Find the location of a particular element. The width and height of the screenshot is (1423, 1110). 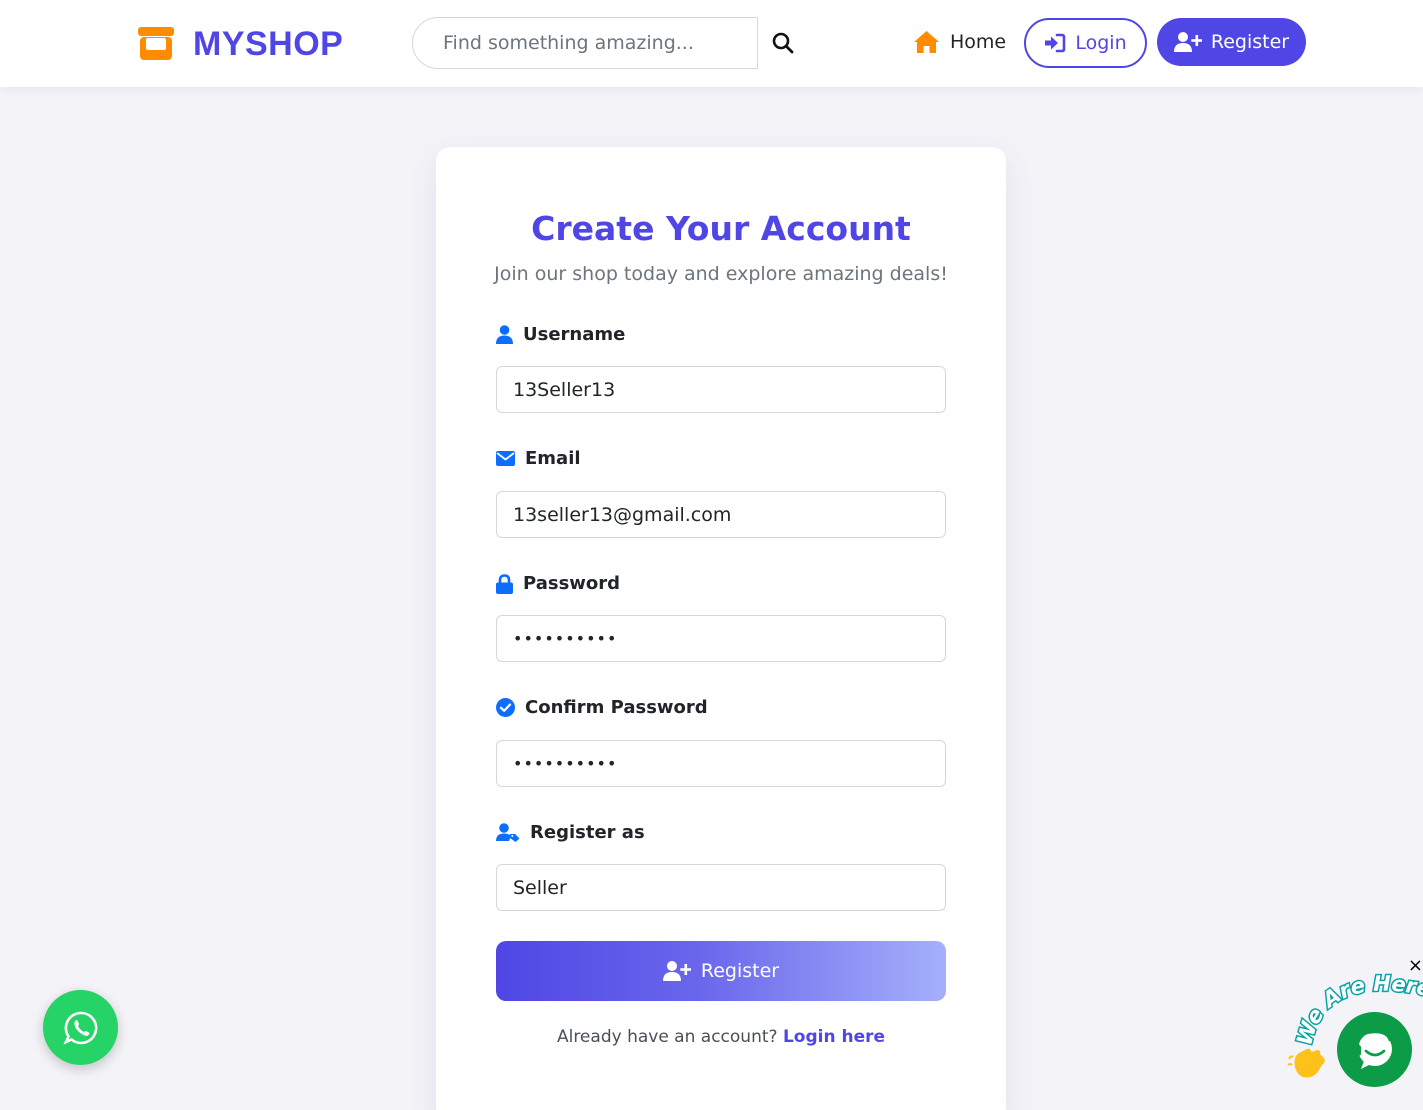

nav-home-label: Home is located at coordinates (978, 42).